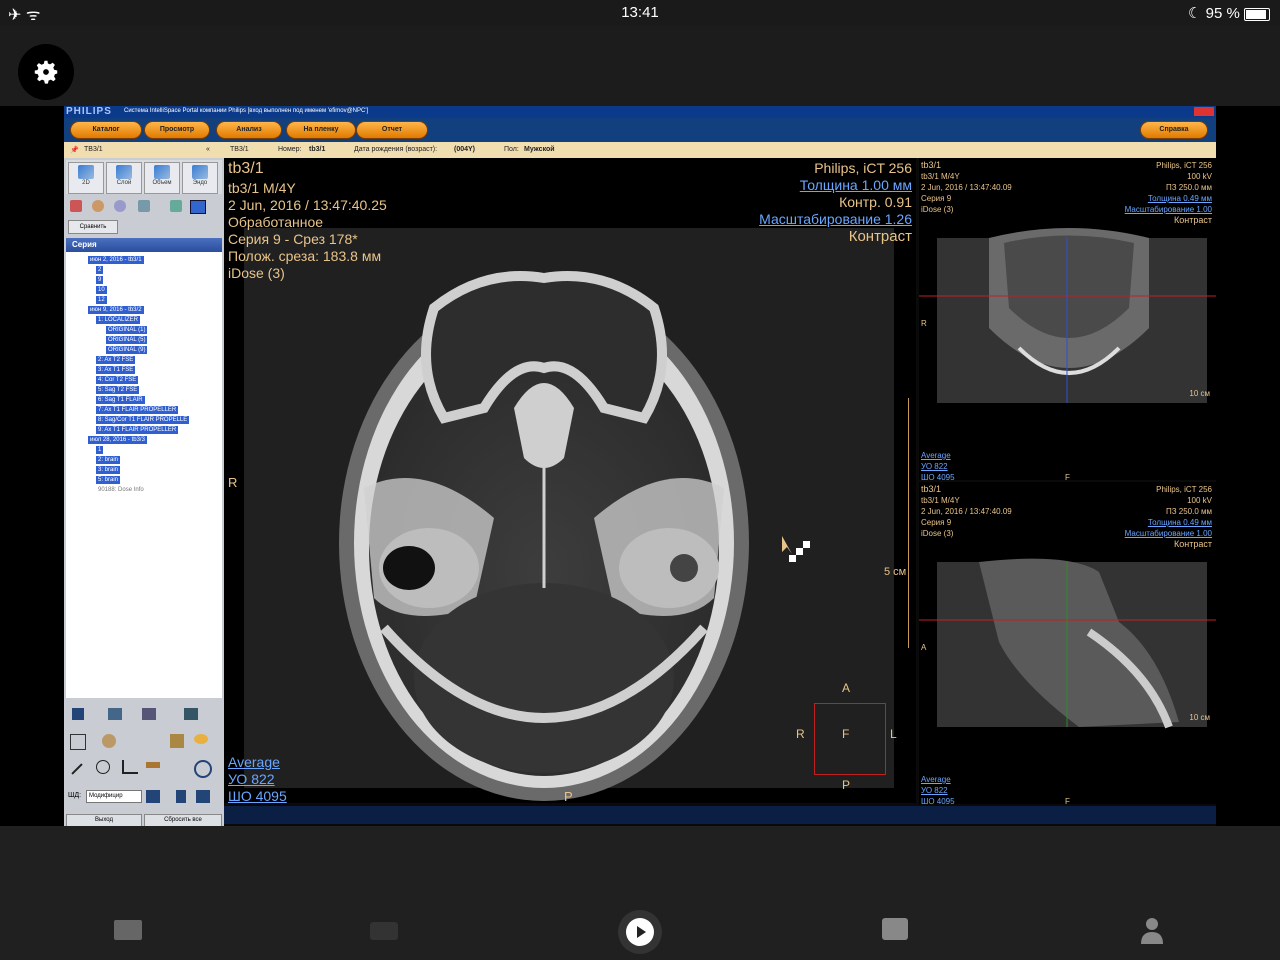  I want to click on nav-catalog-button: Каталог, so click(106, 130).